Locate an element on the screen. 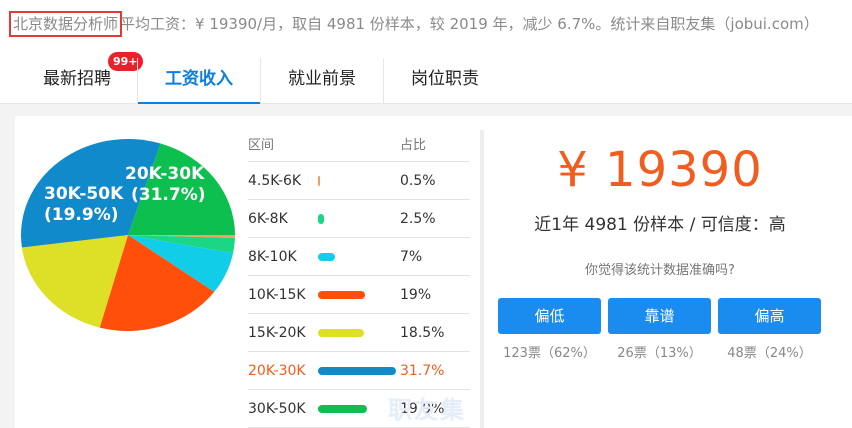  pie-label-30k-50k: 30K-50K (19.9%) is located at coordinates (83, 205).